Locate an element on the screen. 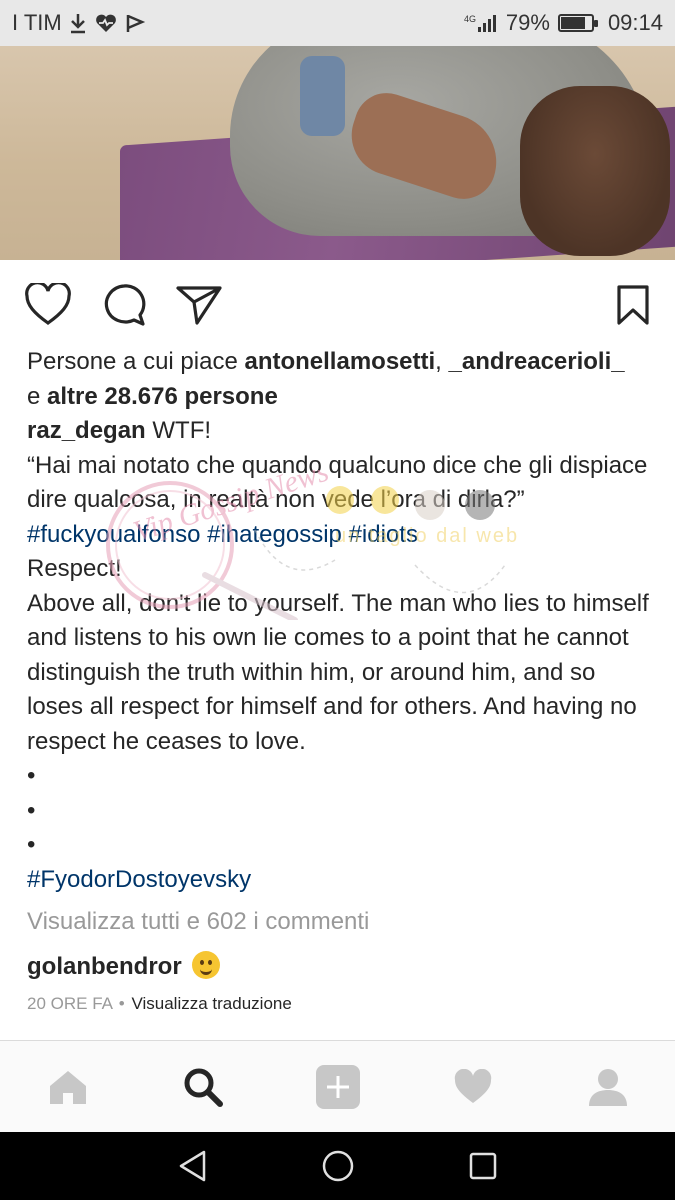 This screenshot has width=675, height=1200. profile-icon is located at coordinates (607, 1087).